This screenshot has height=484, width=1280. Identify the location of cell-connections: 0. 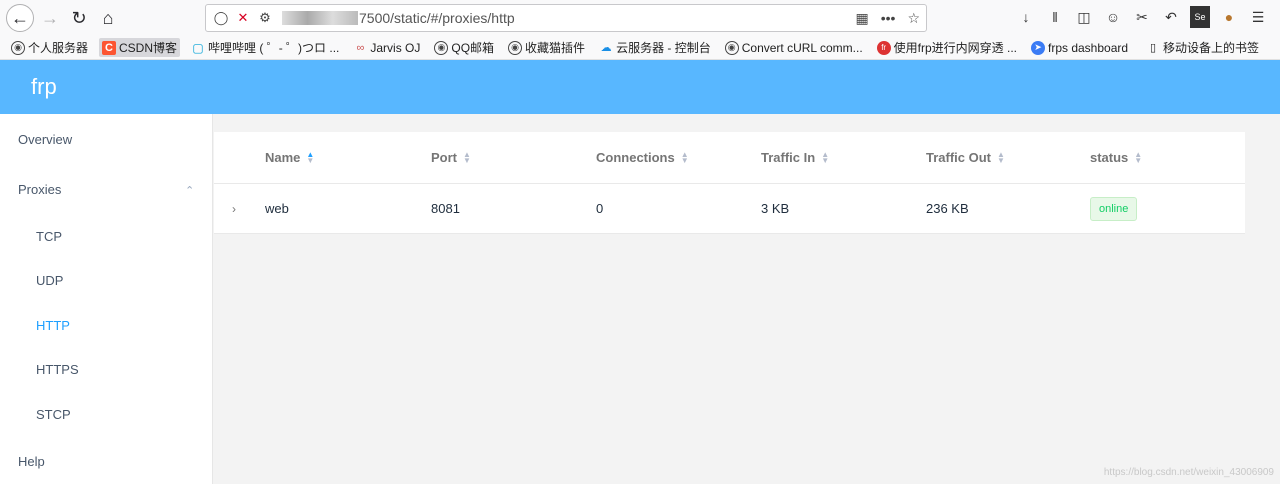
(600, 208).